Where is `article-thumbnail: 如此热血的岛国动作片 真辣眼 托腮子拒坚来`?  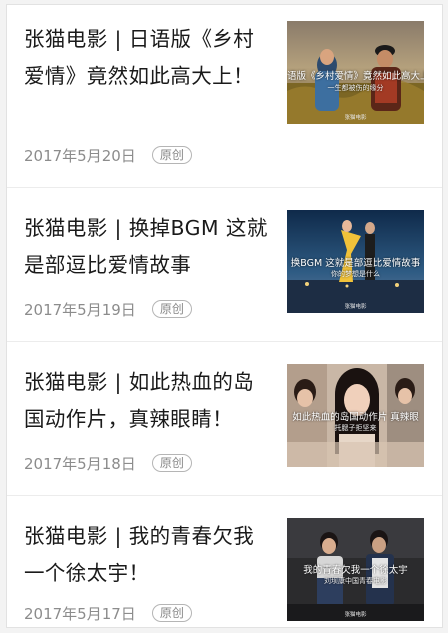
article-thumbnail: 如此热血的岛国动作片 真辣眼 托腮子拒坚来 is located at coordinates (355, 415).